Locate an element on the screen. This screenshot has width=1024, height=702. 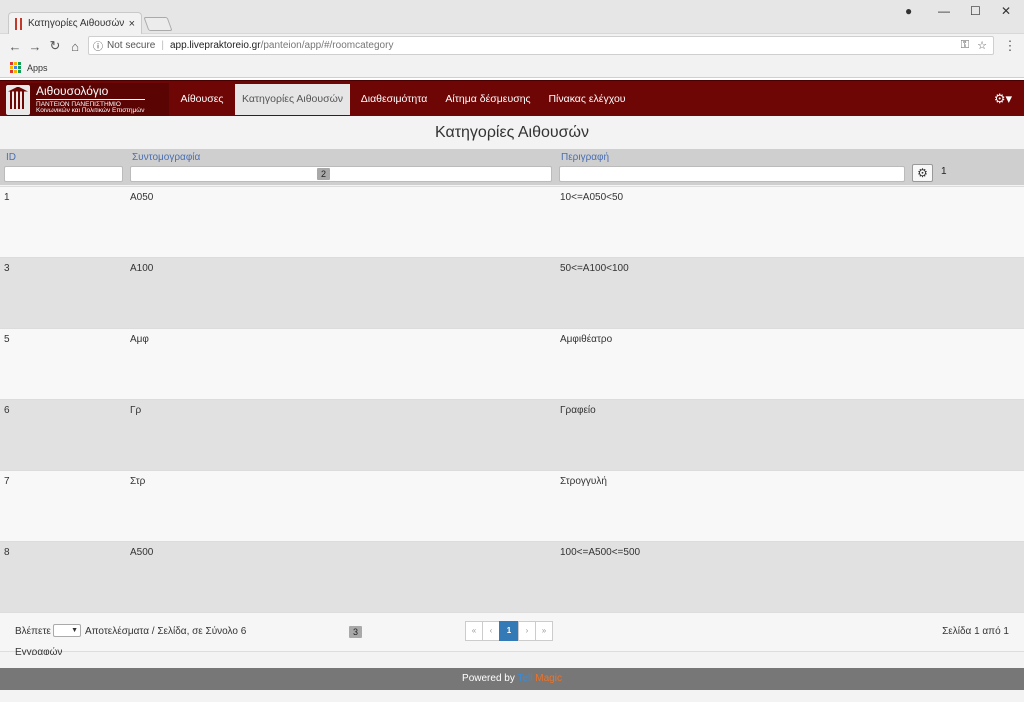
browser-tab: Κατηγορίες Αιθουσών × is located at coordinates (75, 23).